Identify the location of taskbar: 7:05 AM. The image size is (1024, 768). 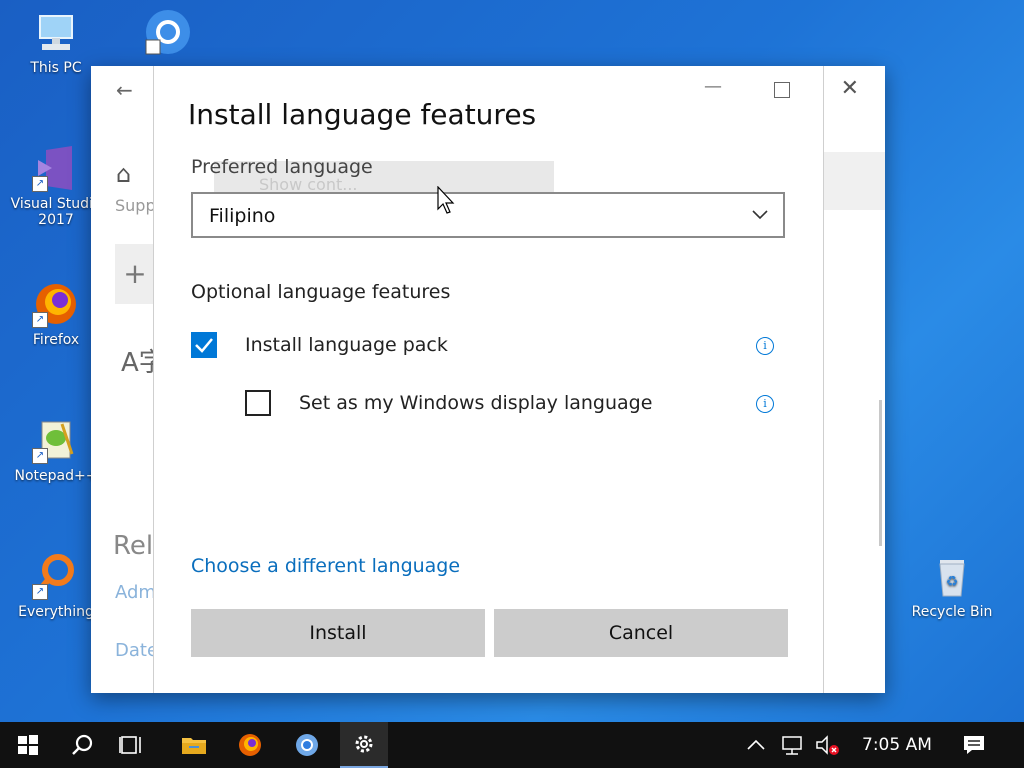
(512, 745).